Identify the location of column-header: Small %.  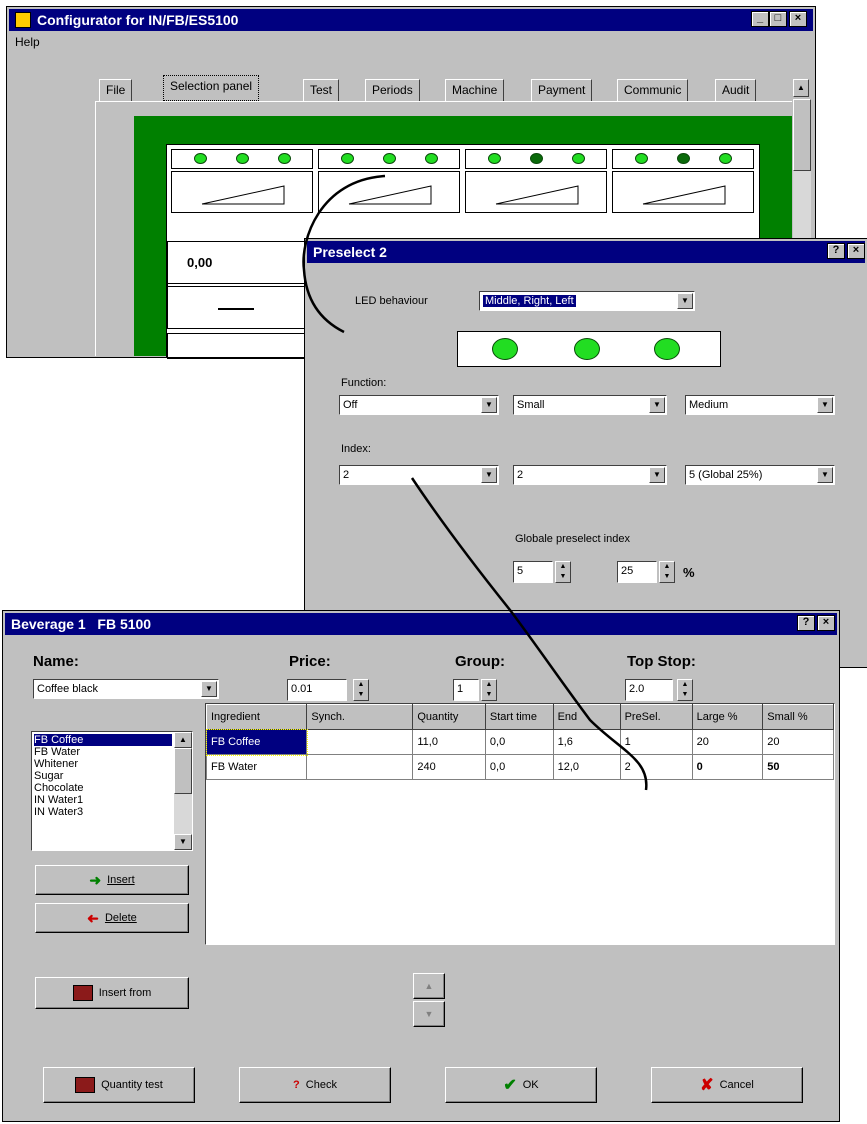
(798, 717).